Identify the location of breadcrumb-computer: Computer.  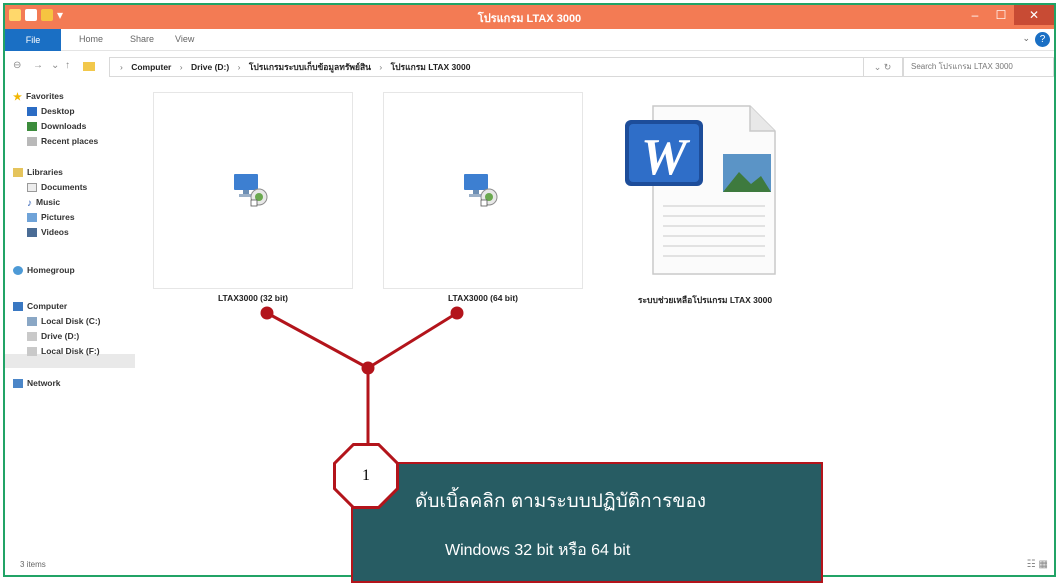
(151, 67).